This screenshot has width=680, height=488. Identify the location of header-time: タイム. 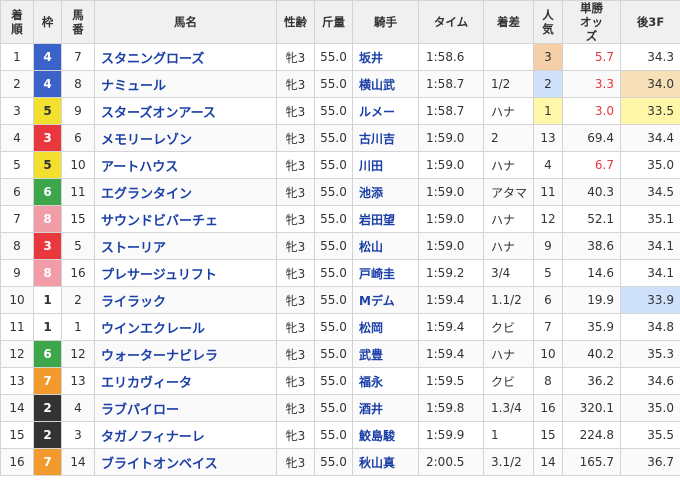
(451, 22).